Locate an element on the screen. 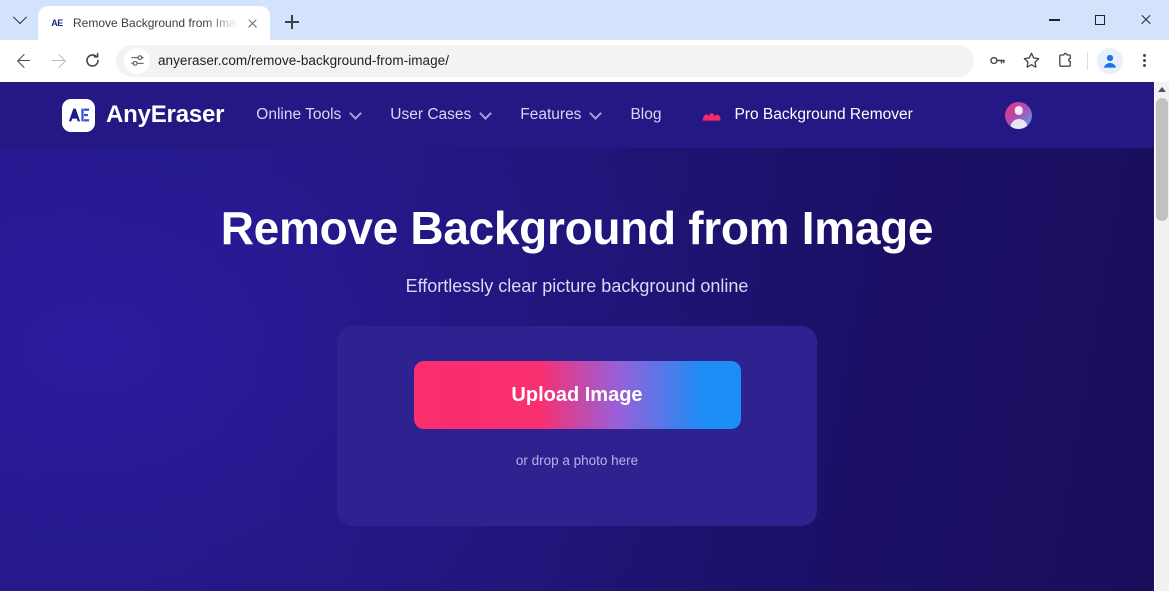 Image resolution: width=1169 pixels, height=591 pixels. reload-button is located at coordinates (92, 61).